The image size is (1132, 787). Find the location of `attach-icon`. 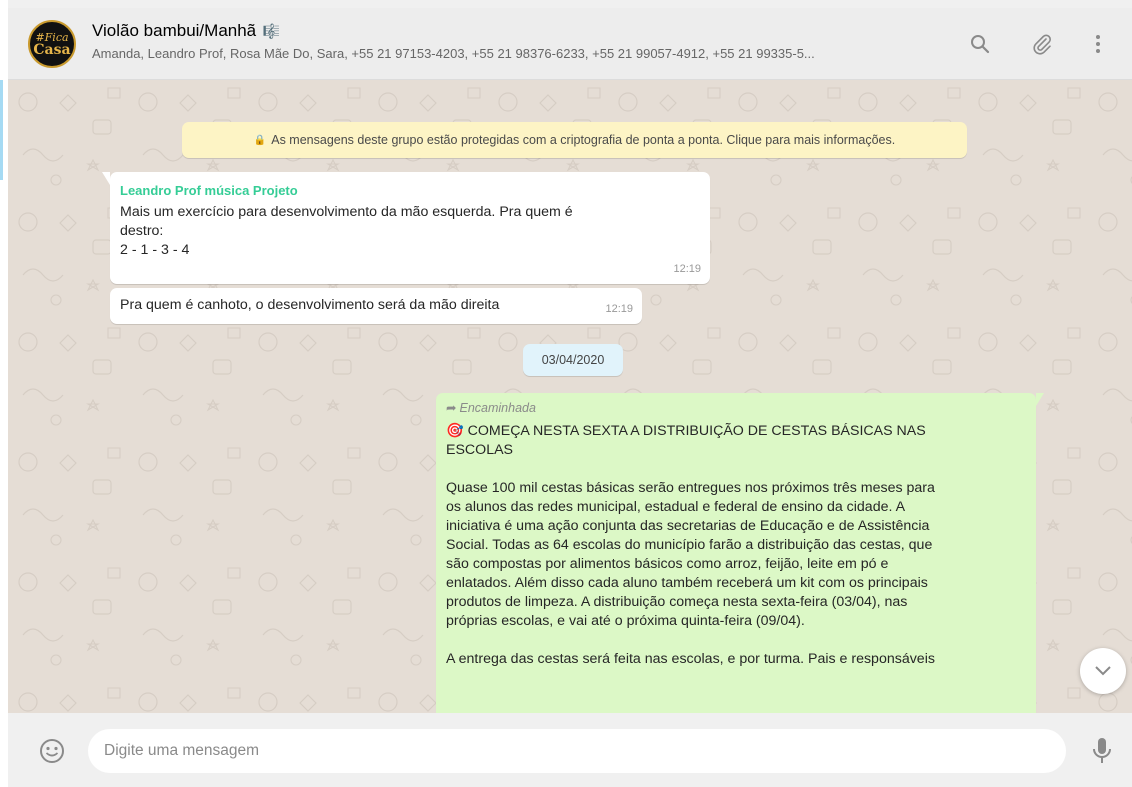

attach-icon is located at coordinates (1042, 44).